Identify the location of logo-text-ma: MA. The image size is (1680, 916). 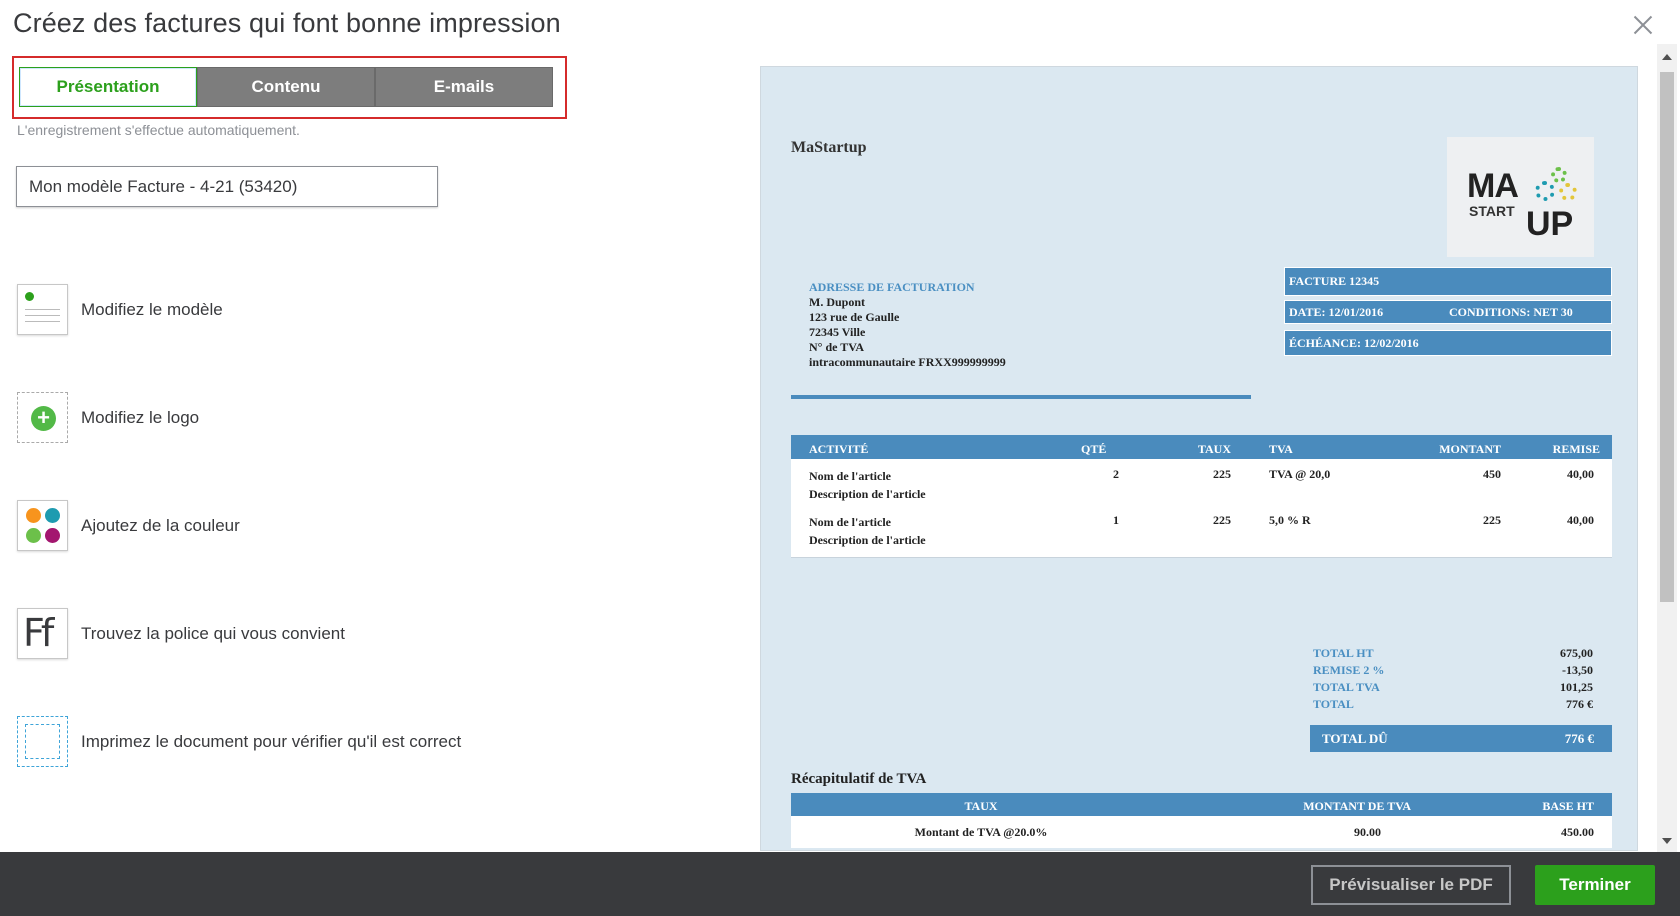
(1493, 186).